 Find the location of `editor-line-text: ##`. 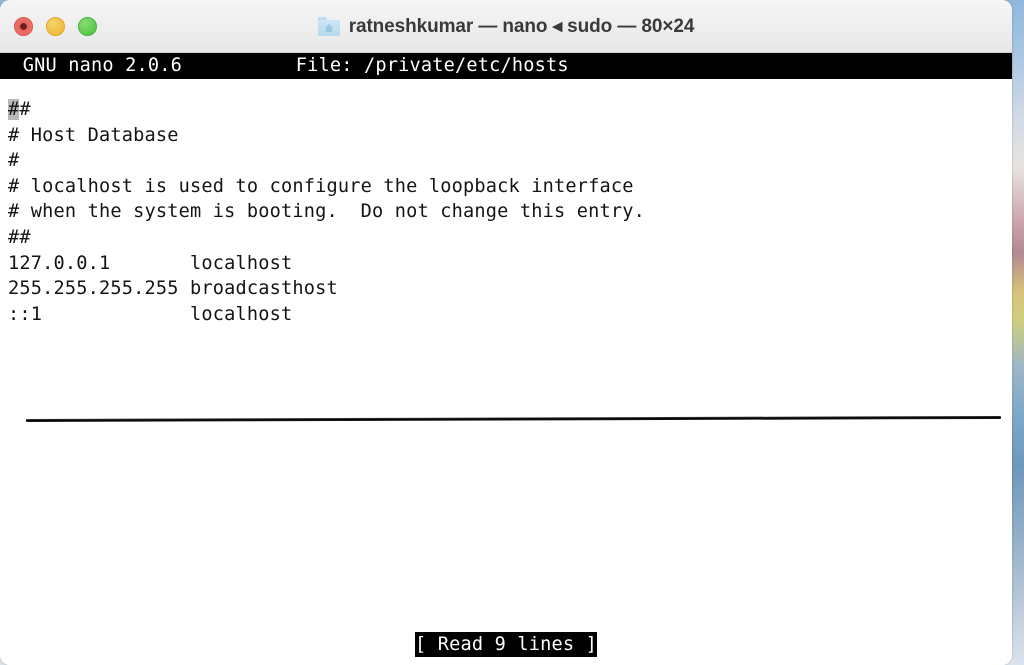

editor-line-text: ## is located at coordinates (19, 237).